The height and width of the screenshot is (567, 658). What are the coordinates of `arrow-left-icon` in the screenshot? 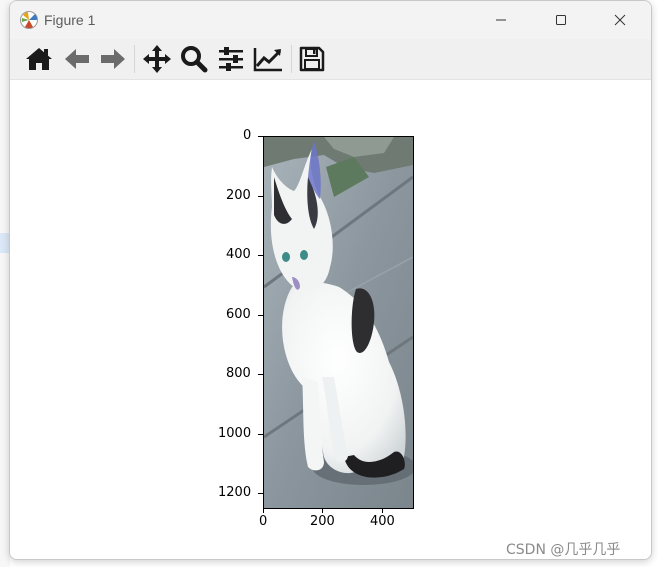 It's located at (77, 59).